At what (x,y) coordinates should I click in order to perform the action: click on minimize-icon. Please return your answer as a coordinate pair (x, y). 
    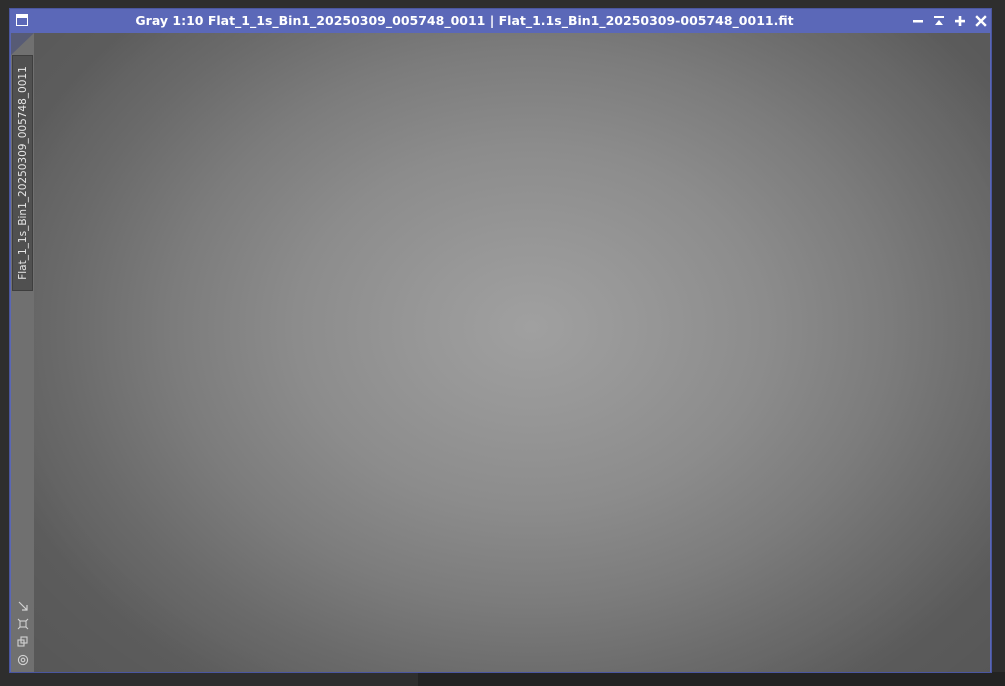
    Looking at the image, I should click on (918, 21).